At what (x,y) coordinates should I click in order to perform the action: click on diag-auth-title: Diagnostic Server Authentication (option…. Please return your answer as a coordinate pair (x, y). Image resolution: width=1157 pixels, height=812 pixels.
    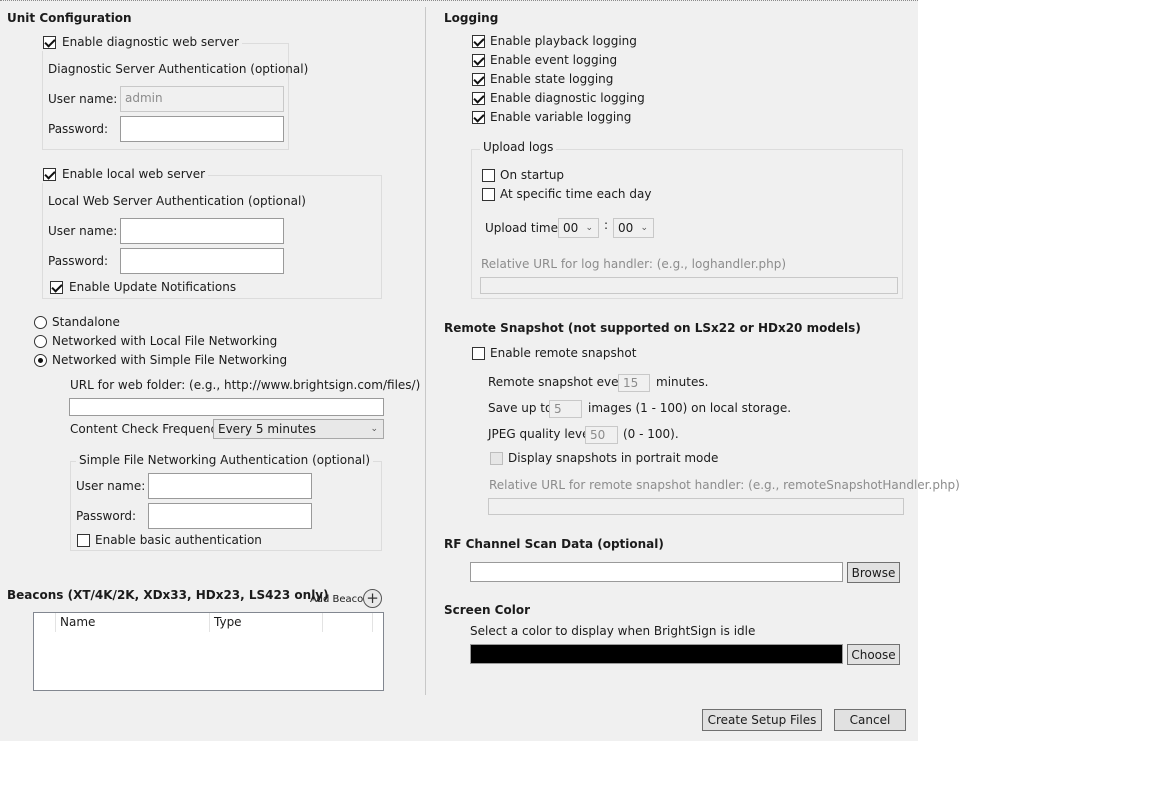
    Looking at the image, I should click on (178, 69).